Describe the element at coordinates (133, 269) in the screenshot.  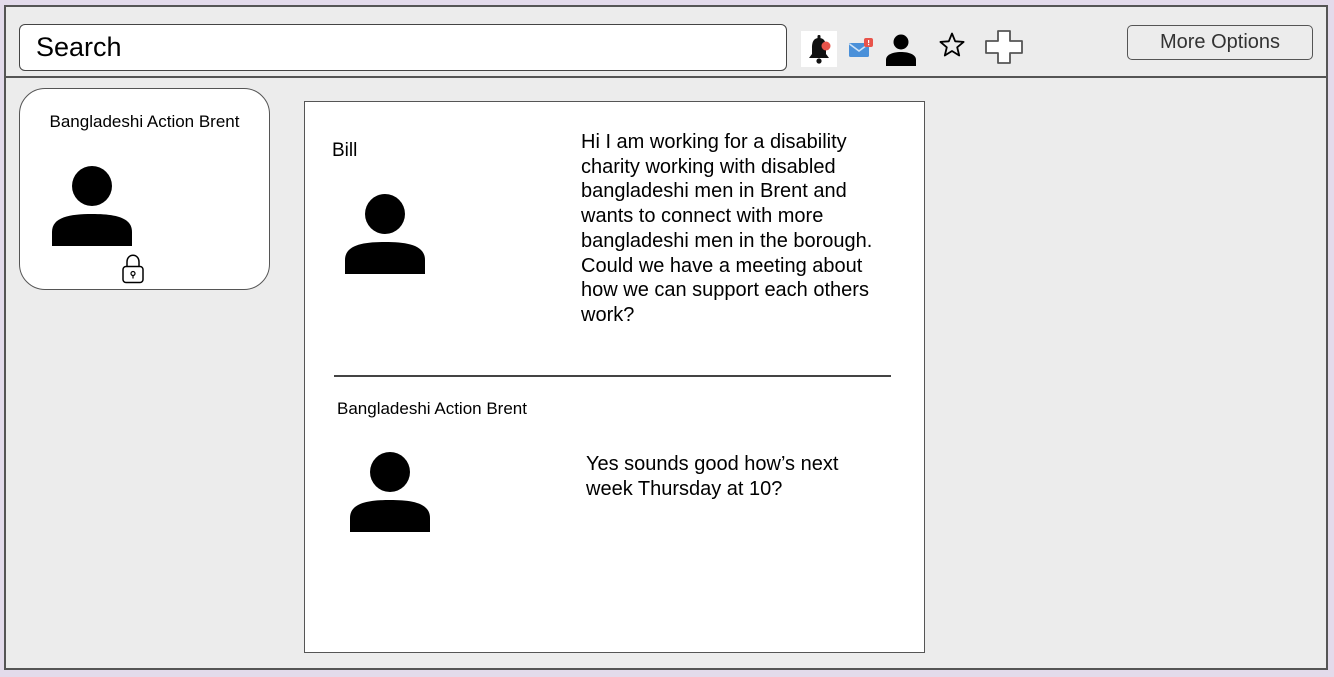
I see `lock-icon` at that location.